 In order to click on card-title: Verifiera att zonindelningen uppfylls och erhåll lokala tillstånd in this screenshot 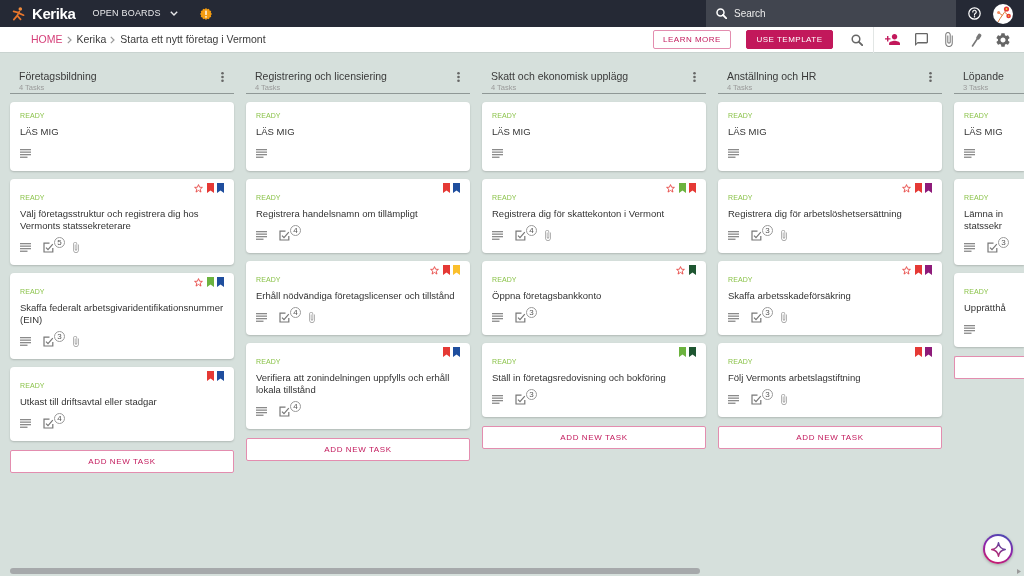, I will do `click(353, 384)`.